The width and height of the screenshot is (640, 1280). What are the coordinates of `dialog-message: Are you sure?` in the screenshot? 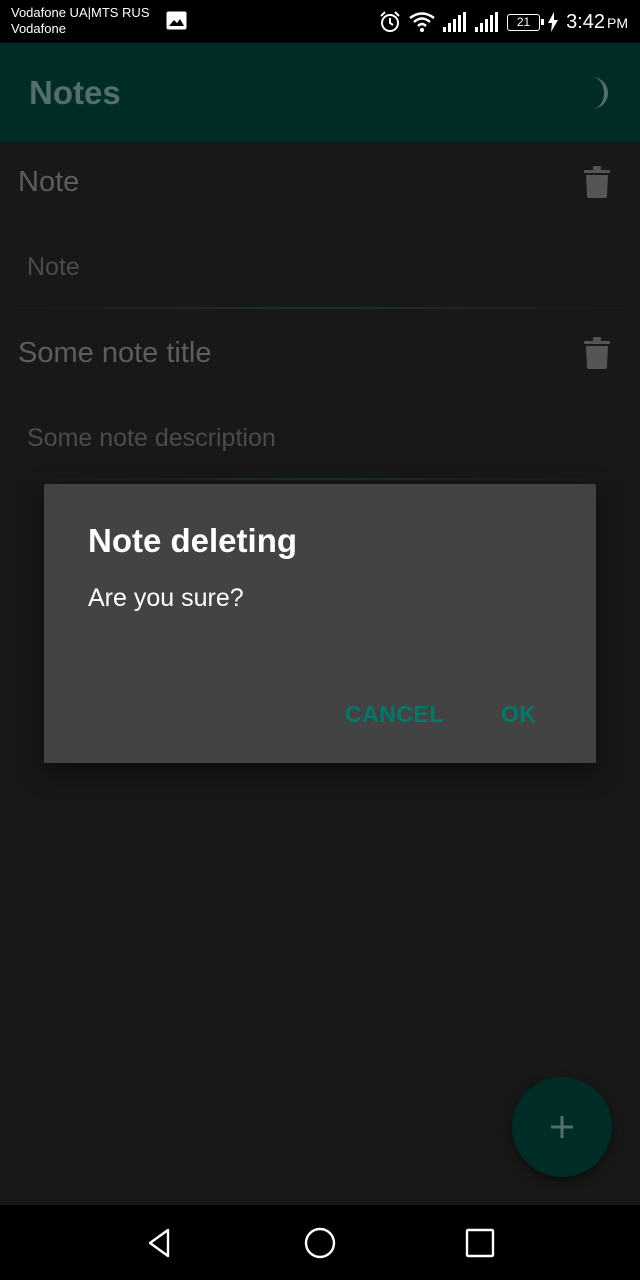 It's located at (166, 598).